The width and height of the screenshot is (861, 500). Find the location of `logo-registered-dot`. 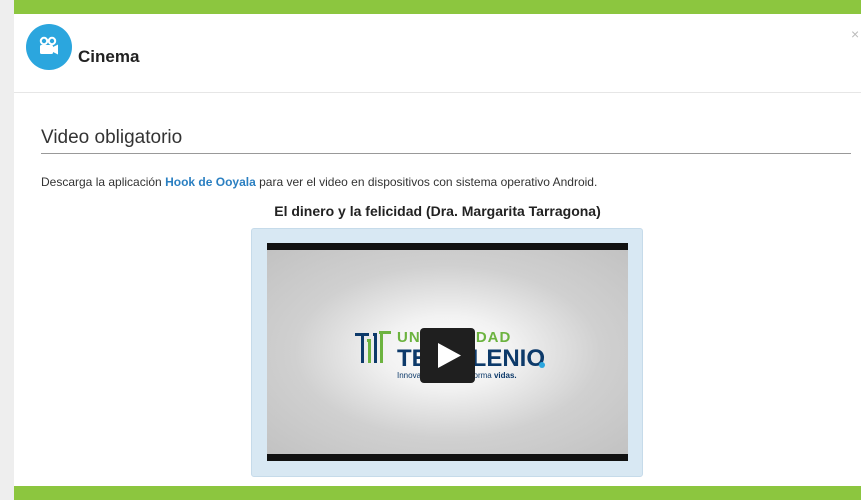

logo-registered-dot is located at coordinates (542, 365).